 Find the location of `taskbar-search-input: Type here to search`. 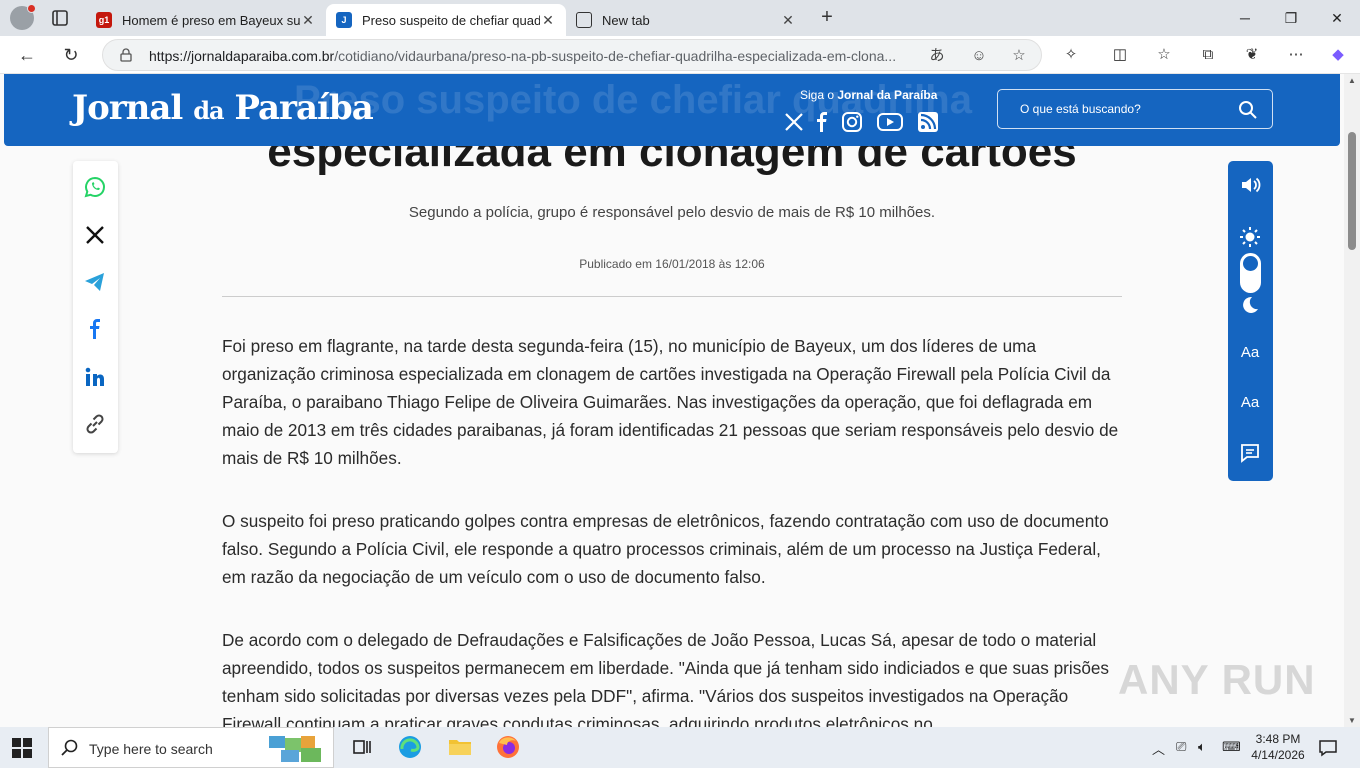

taskbar-search-input: Type here to search is located at coordinates (191, 747).